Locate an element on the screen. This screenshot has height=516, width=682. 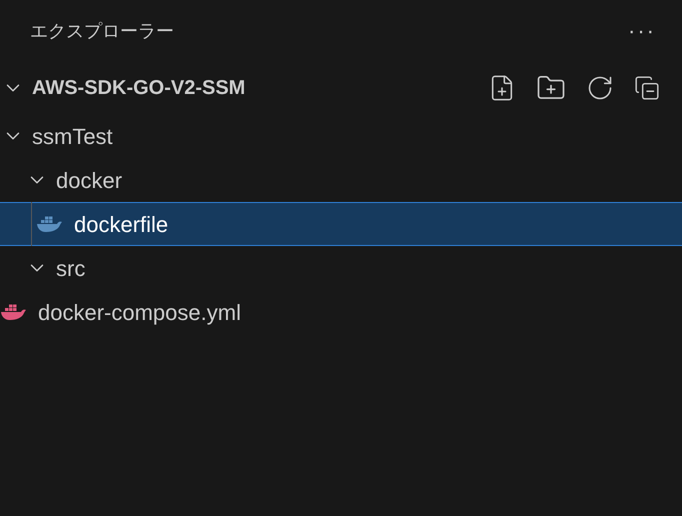
folder-name: src is located at coordinates (71, 268).